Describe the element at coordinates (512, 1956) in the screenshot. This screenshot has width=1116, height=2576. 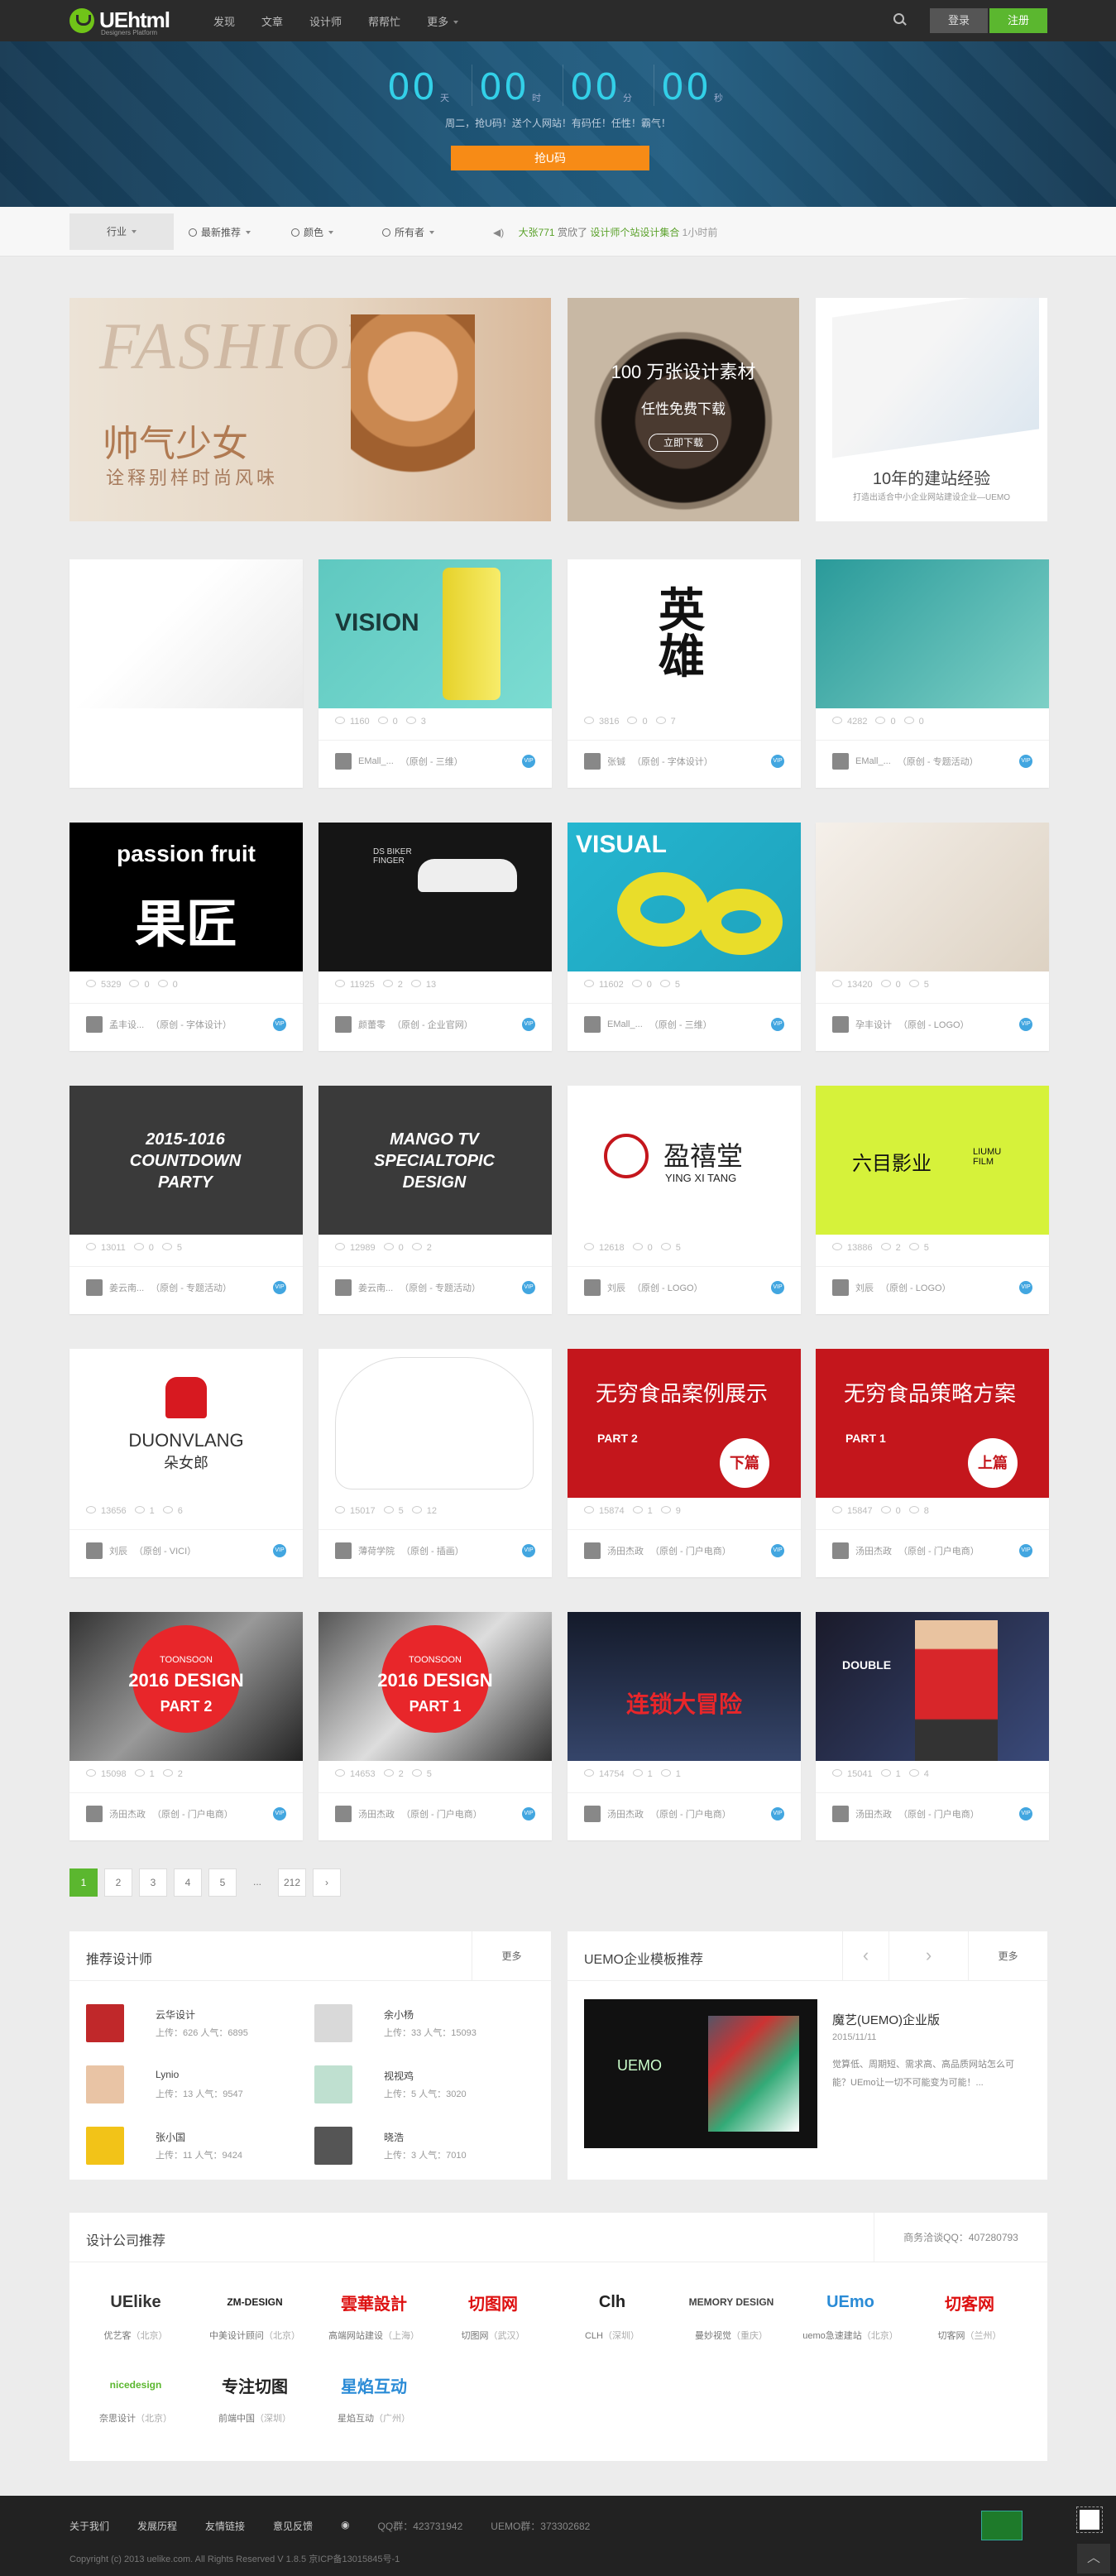
I see `designers-more-button: 更多` at that location.